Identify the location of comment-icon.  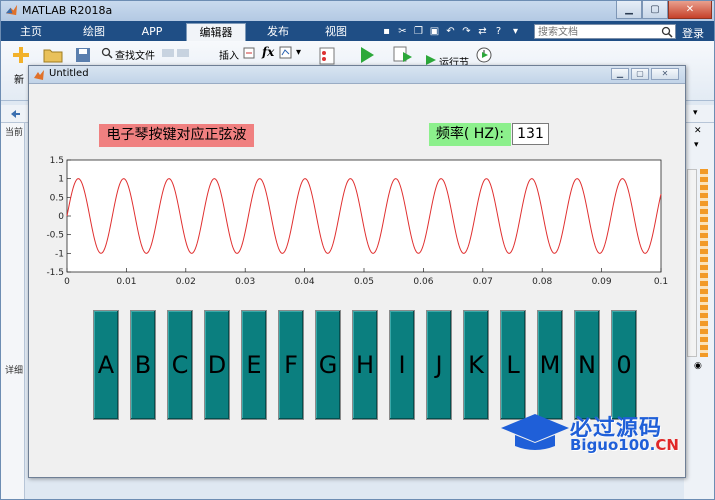
(285, 52).